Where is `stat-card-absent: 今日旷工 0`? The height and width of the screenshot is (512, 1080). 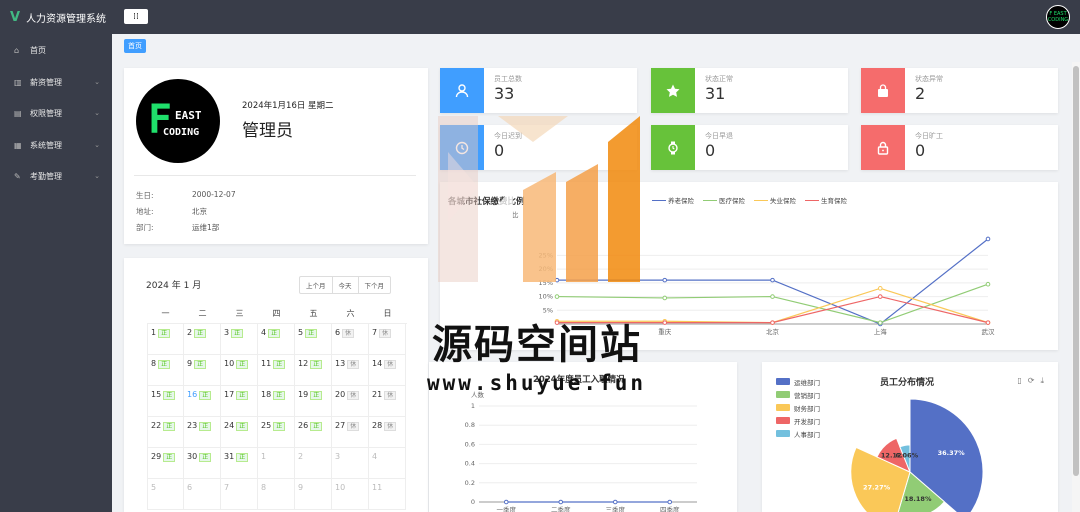
stat-card-absent: 今日旷工 0 is located at coordinates (959, 147).